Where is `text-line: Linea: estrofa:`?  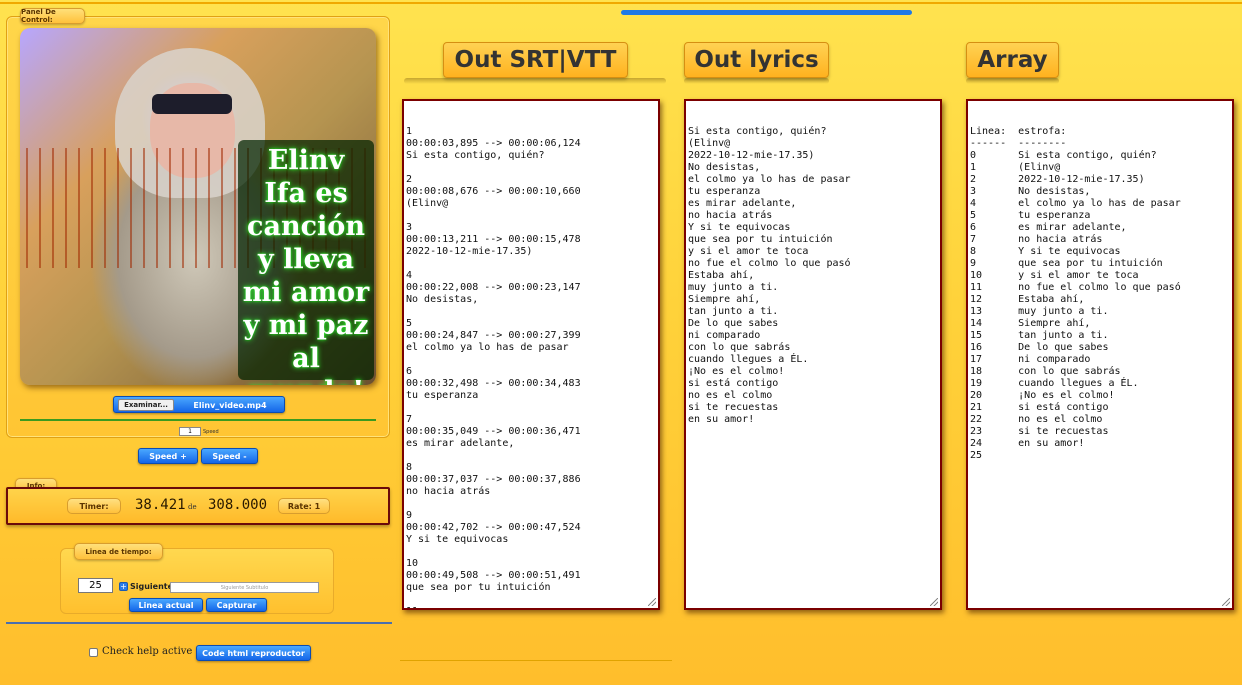 text-line: Linea: estrofa: is located at coordinates (1018, 131).